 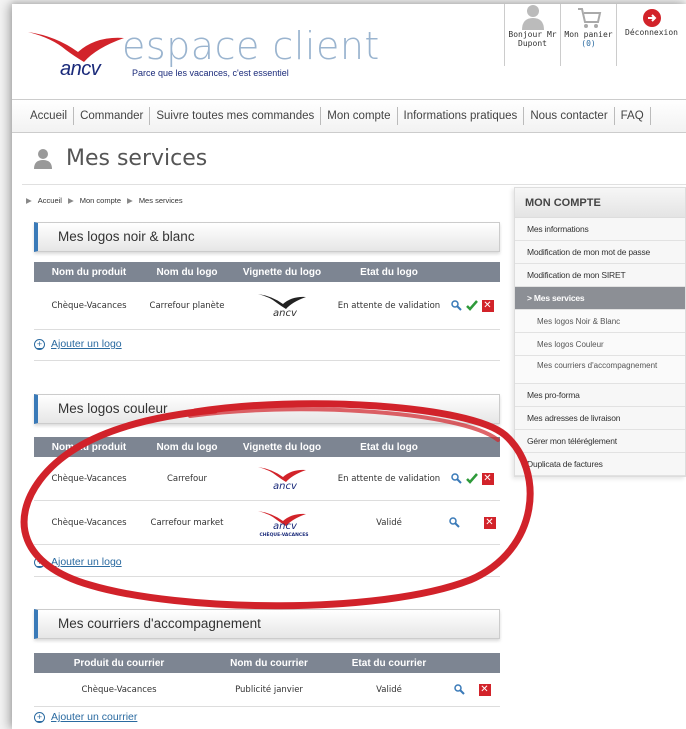 What do you see at coordinates (43, 158) in the screenshot?
I see `user-icon` at bounding box center [43, 158].